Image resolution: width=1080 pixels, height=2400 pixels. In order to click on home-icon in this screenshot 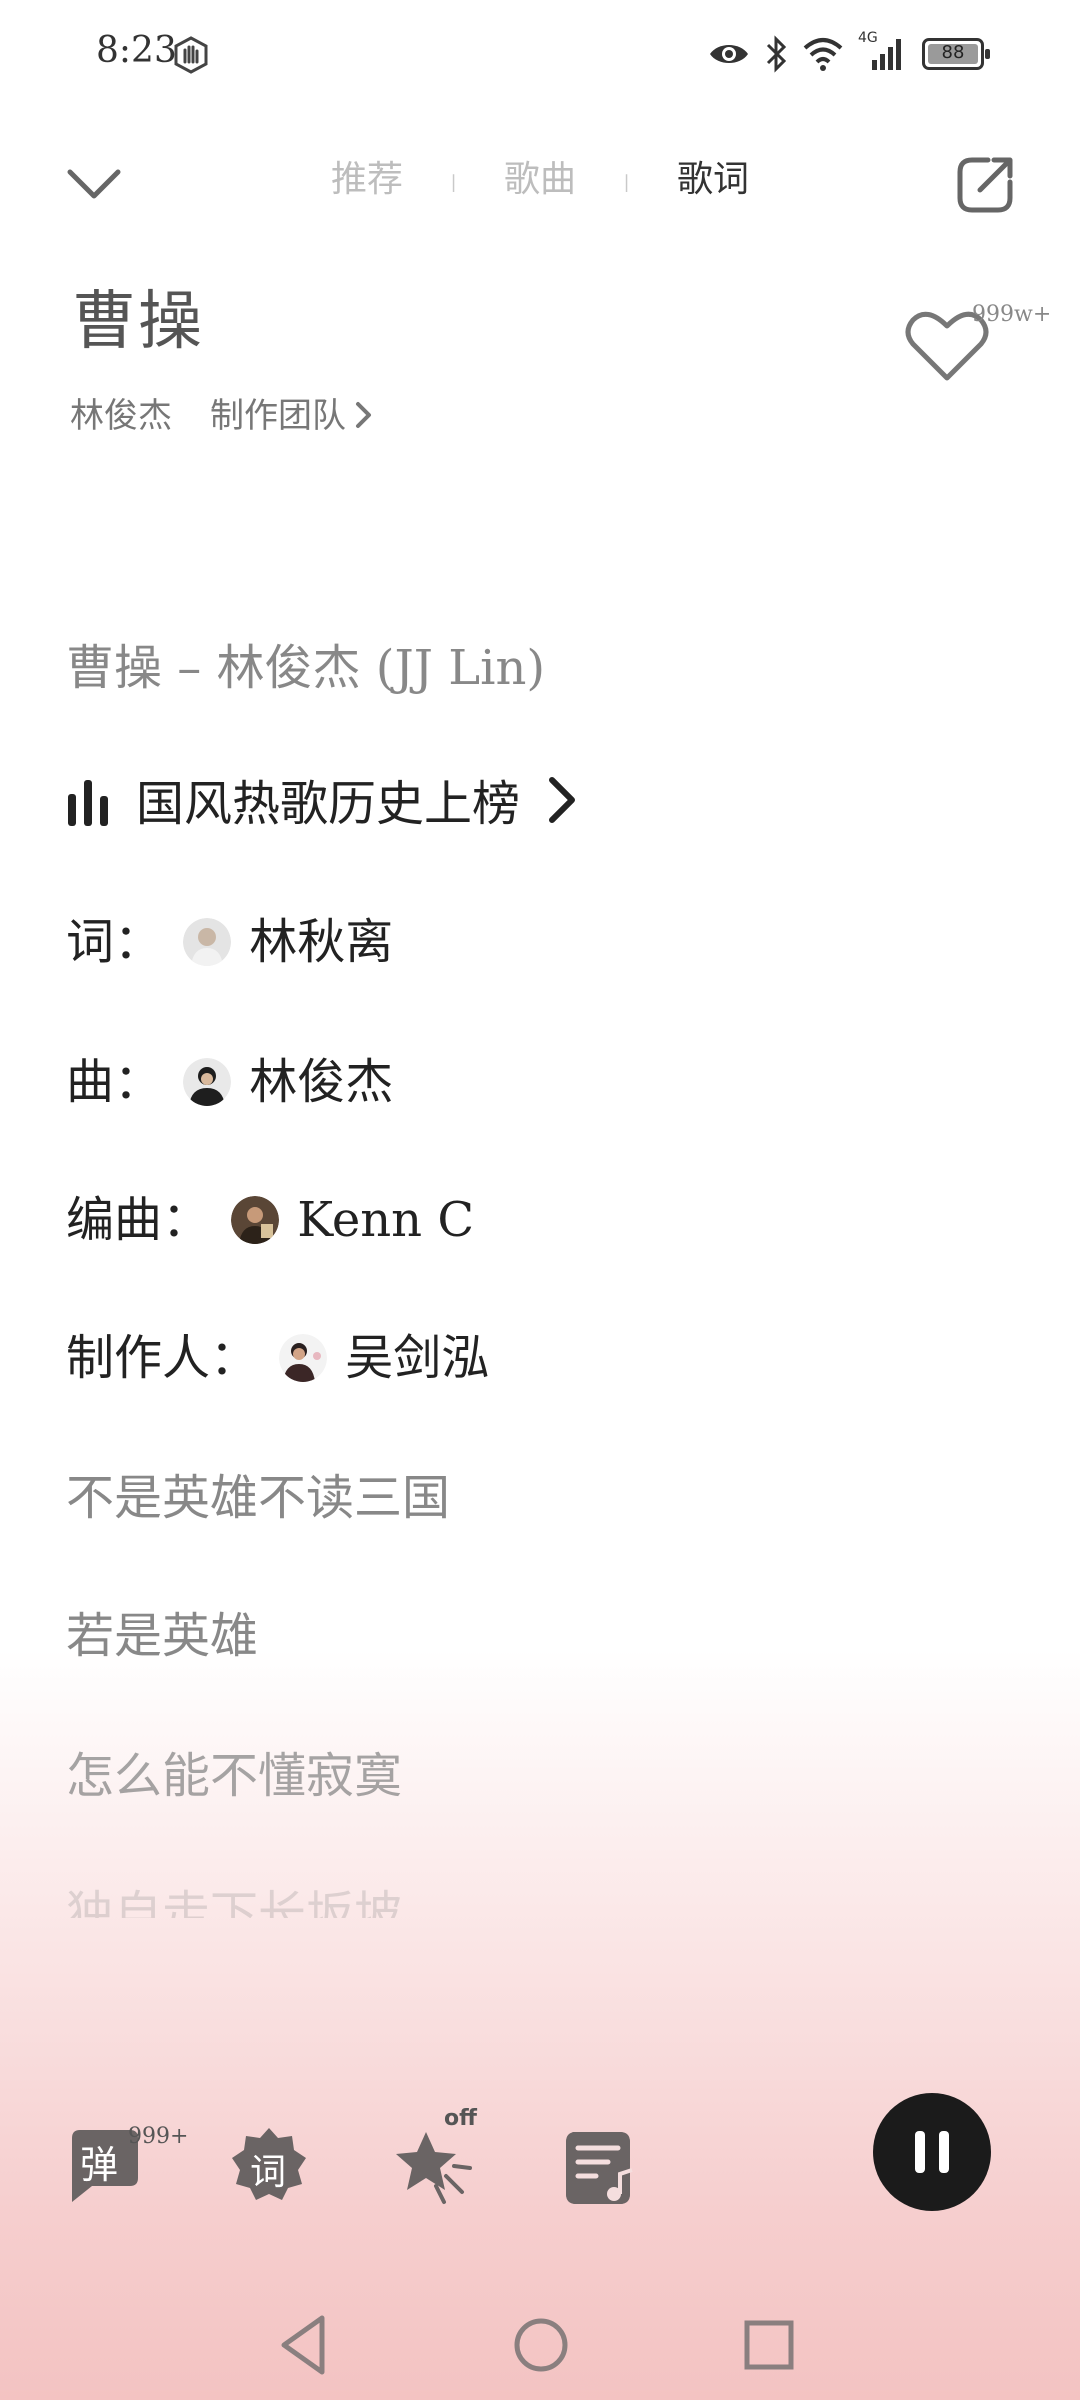, I will do `click(541, 2345)`.